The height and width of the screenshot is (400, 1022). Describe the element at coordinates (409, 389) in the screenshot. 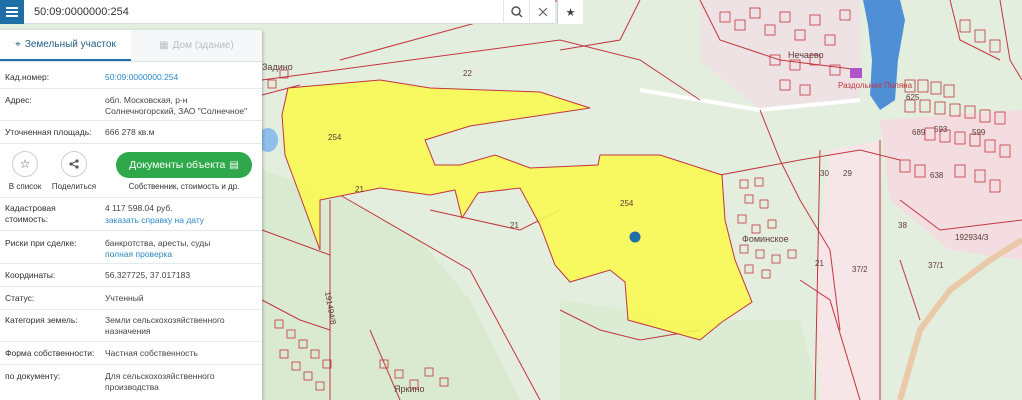

I see `map-label: Яркино` at that location.